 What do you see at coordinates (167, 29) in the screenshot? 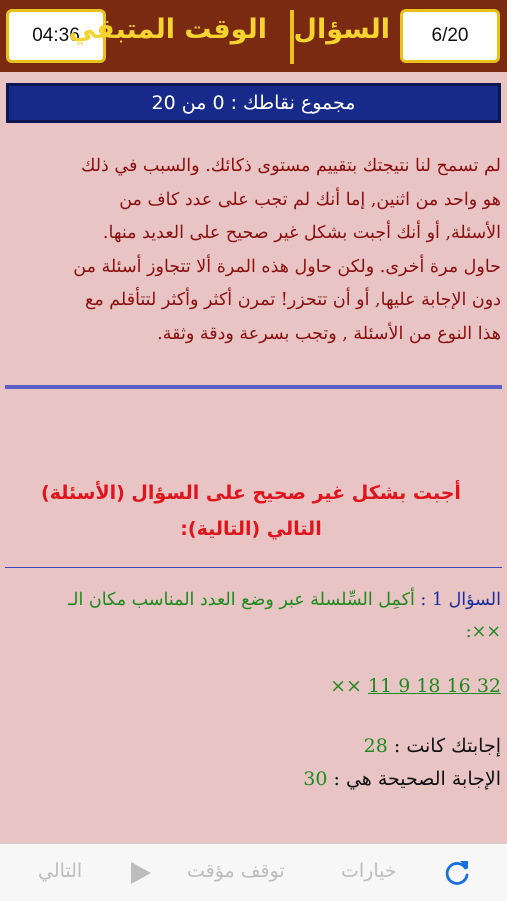
I see `time-remaining-label: الوقت المتبقي` at bounding box center [167, 29].